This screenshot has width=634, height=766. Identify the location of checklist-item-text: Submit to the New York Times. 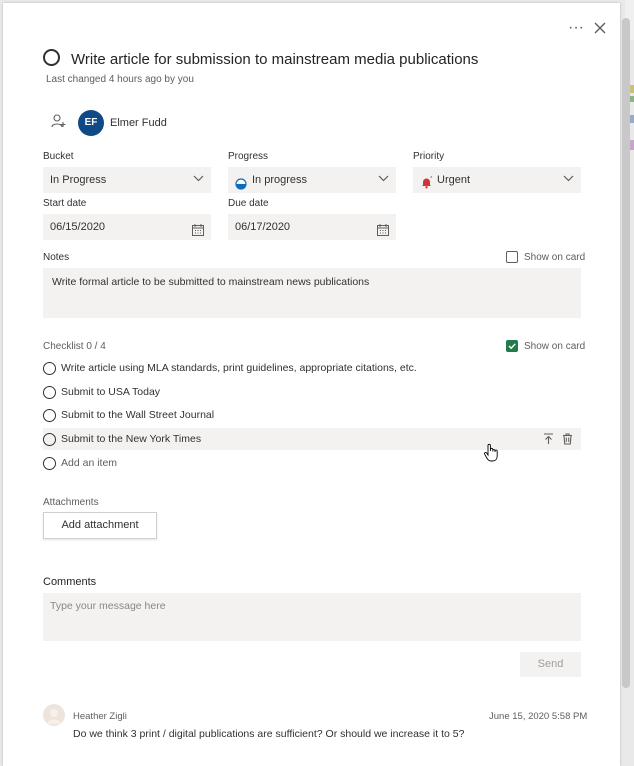
(131, 439).